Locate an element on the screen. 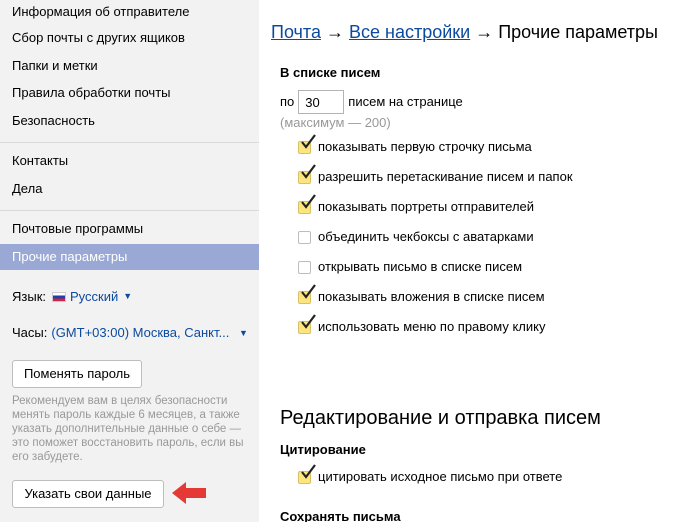  option-label: разрешить перетаскивание писем и папок is located at coordinates (445, 176).